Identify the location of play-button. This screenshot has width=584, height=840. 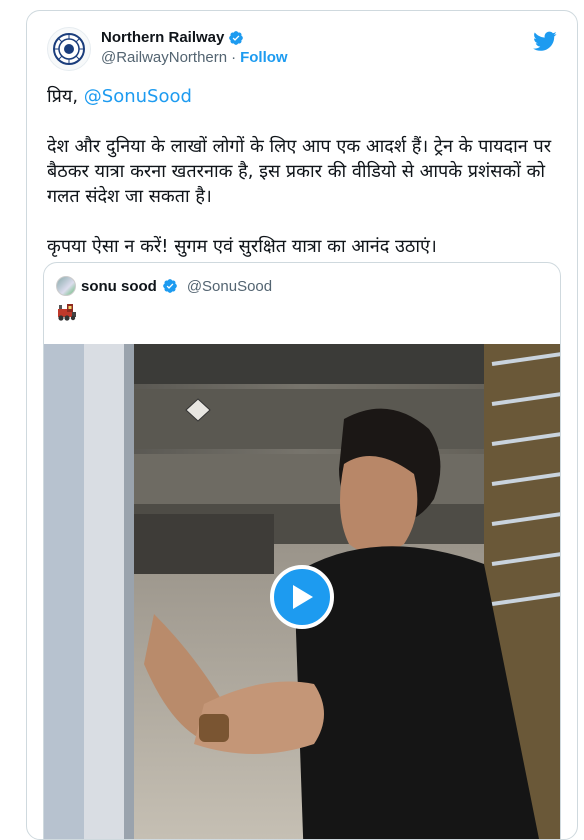
(302, 597).